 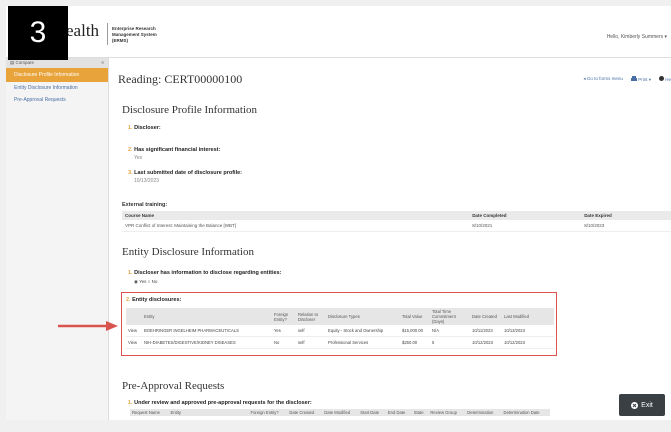 I want to click on compare-button: ▤ Compare, so click(x=22, y=63).